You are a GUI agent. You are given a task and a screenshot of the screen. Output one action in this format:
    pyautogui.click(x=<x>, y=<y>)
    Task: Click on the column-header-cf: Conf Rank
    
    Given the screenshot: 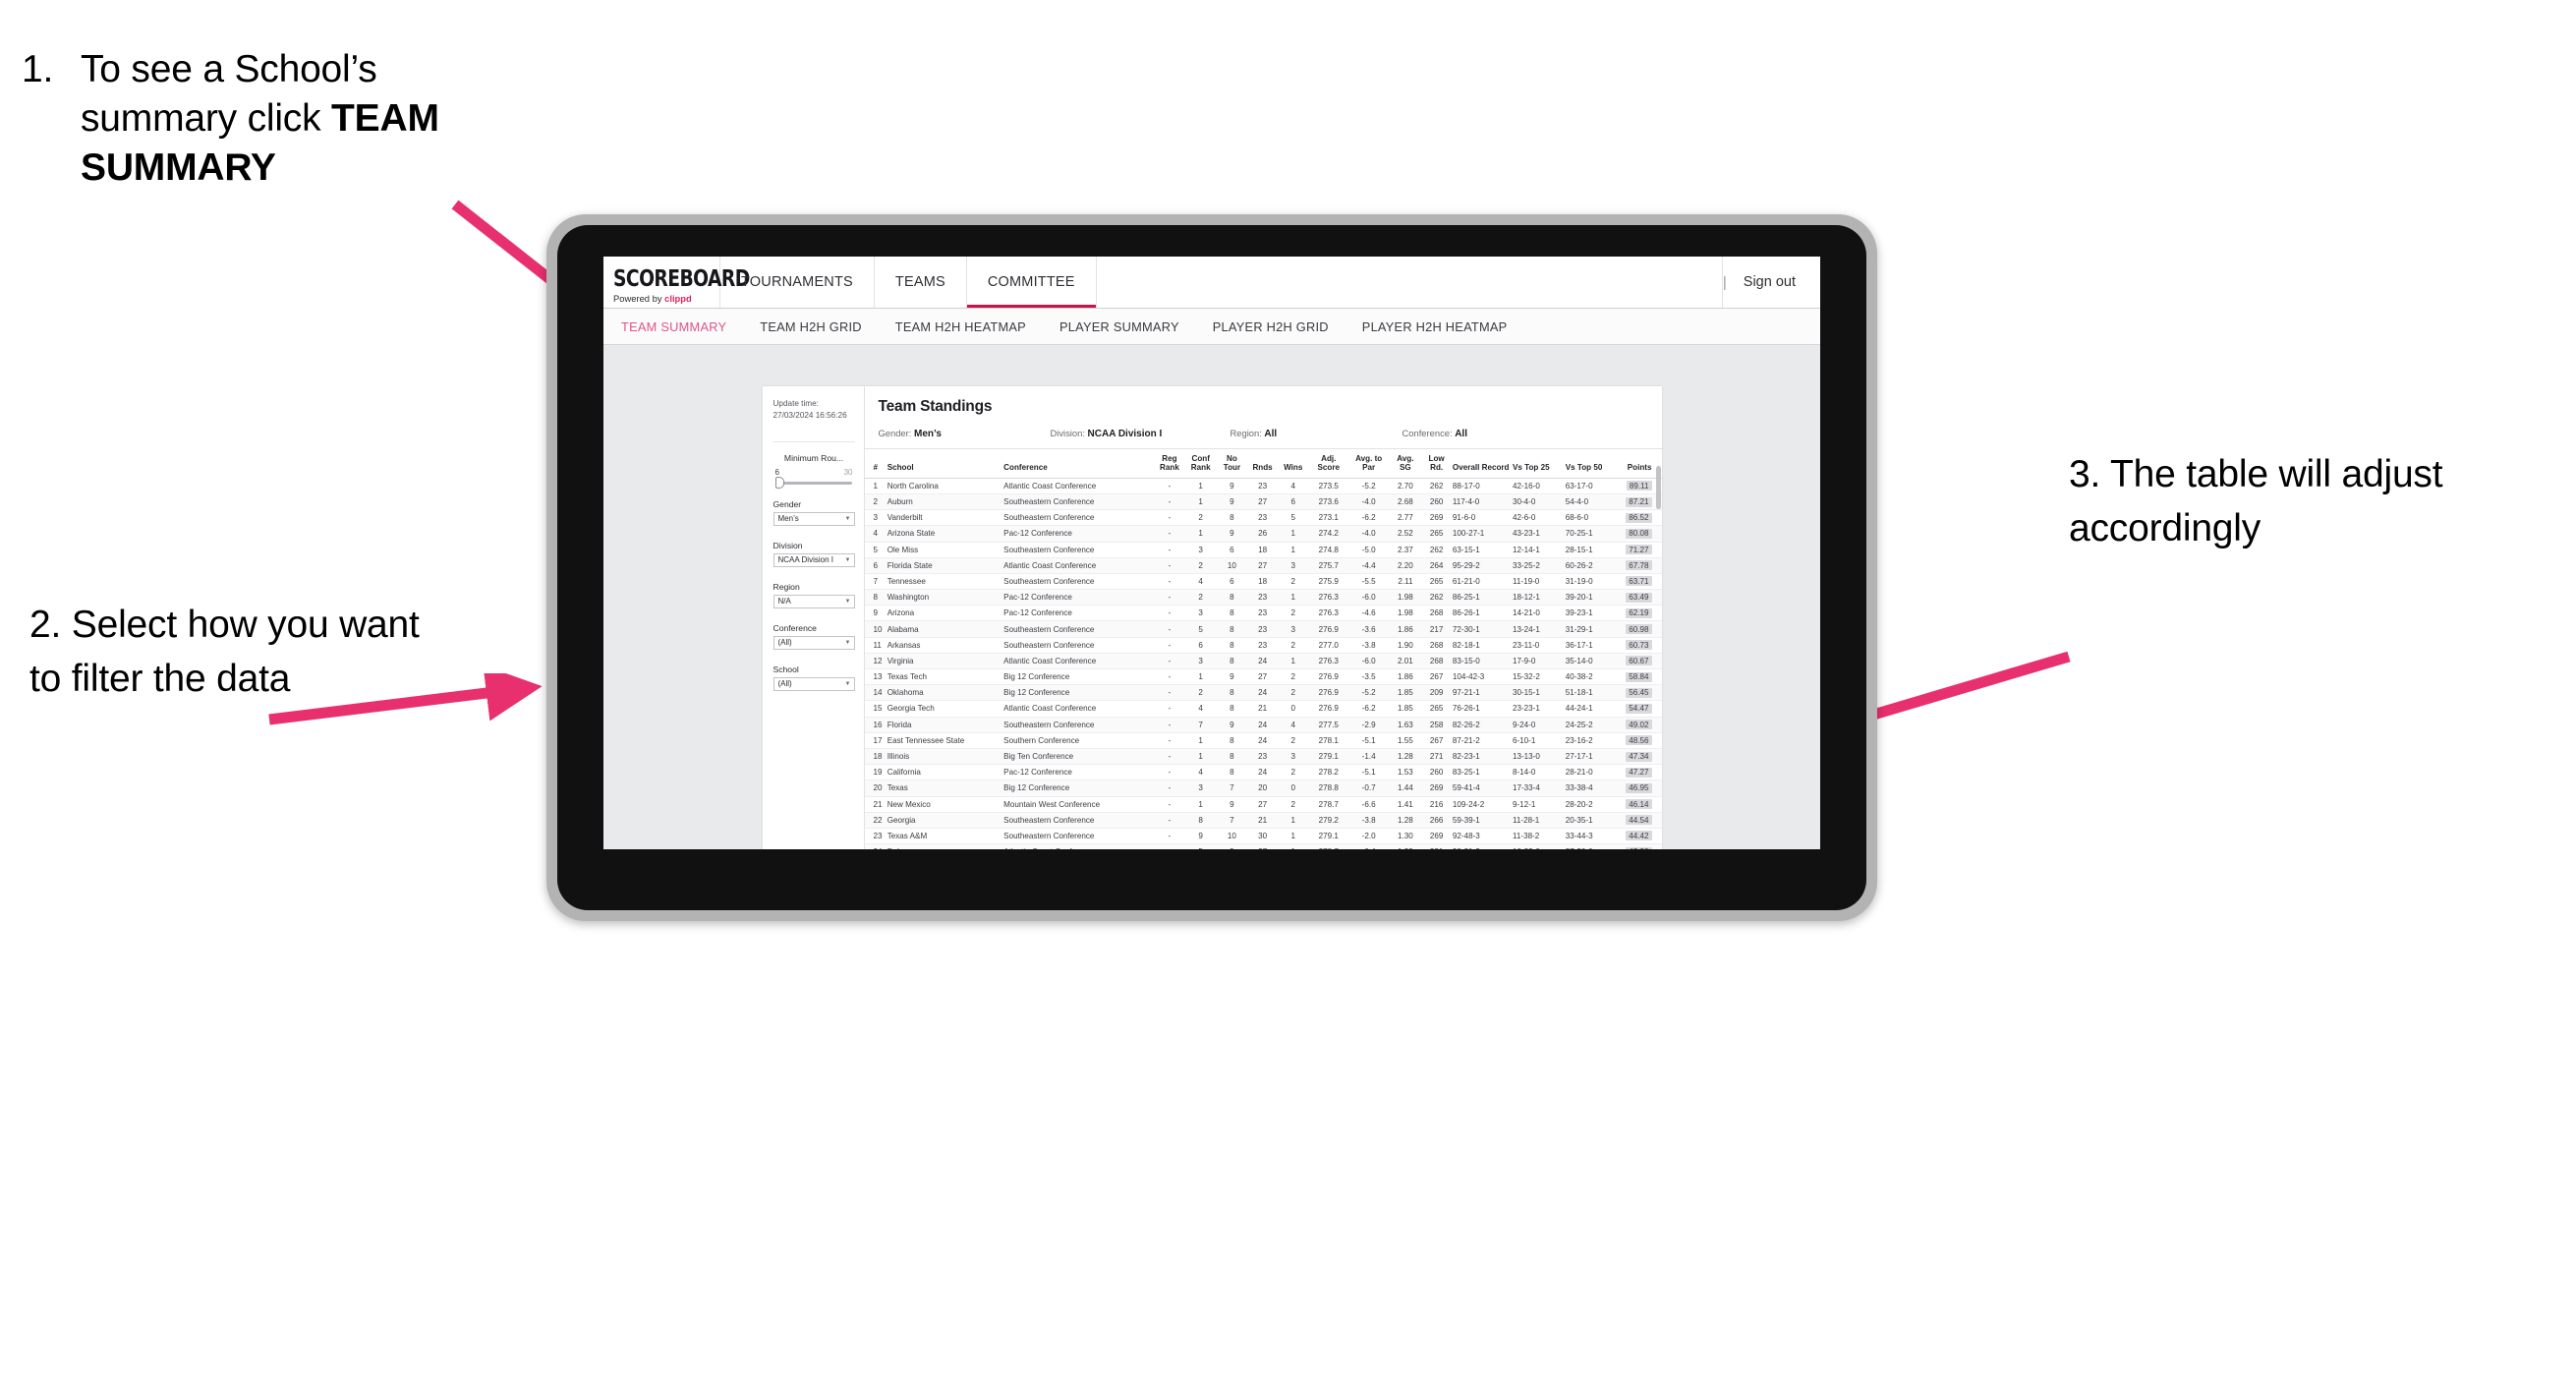 What is the action you would take?
    pyautogui.click(x=1202, y=464)
    